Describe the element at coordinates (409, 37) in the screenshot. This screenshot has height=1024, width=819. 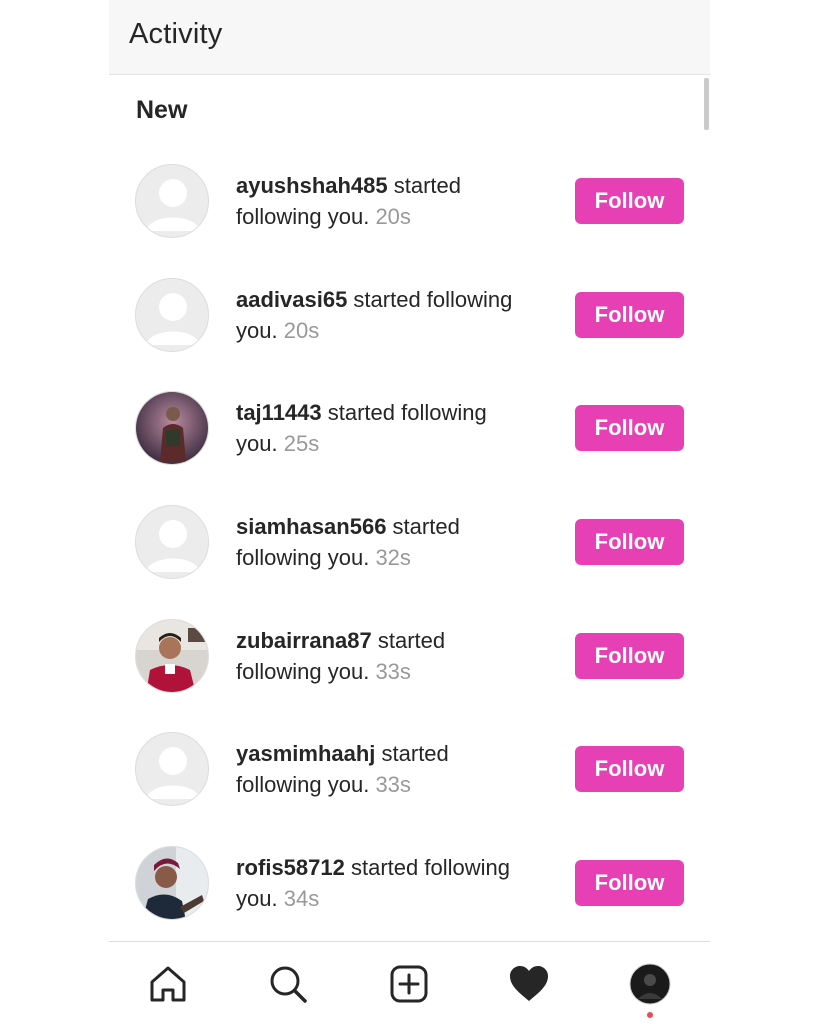
I see `header-bar: Activity` at that location.